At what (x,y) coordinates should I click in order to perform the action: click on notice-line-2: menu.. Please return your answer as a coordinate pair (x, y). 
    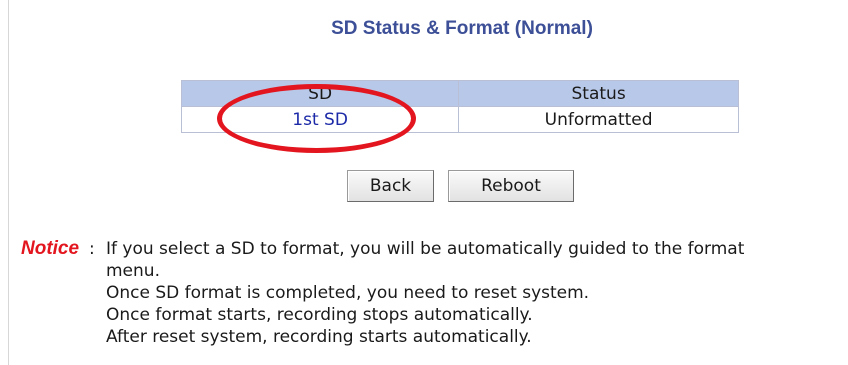
    Looking at the image, I should click on (133, 271).